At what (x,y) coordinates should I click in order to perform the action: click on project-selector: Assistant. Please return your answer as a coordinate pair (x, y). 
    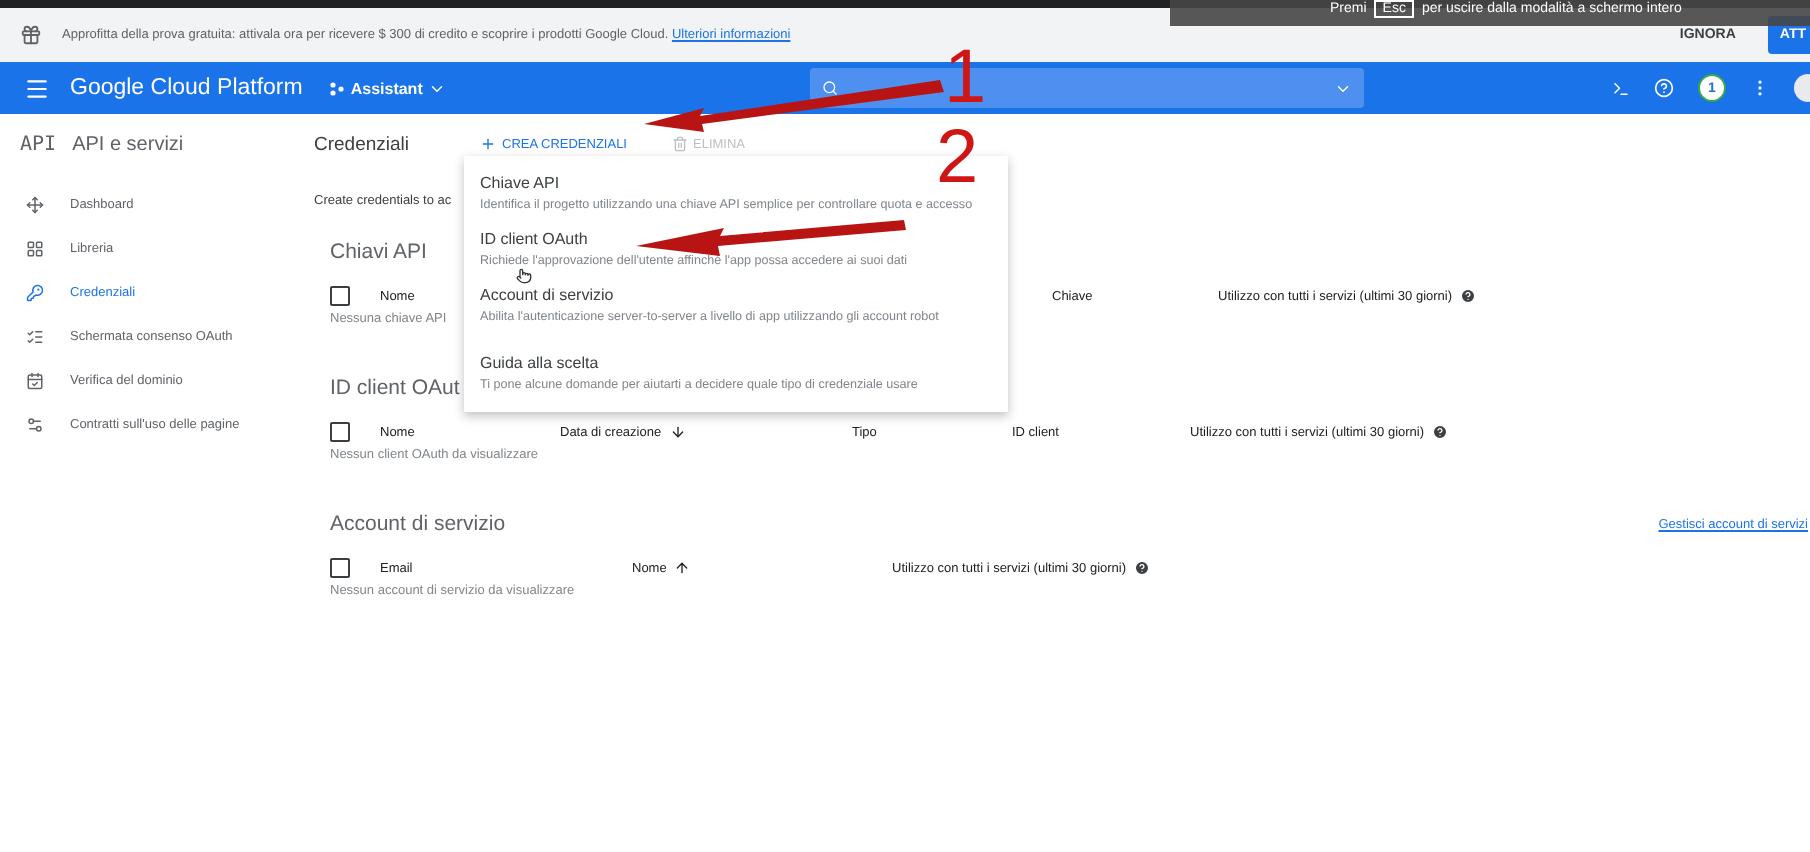
    Looking at the image, I should click on (388, 88).